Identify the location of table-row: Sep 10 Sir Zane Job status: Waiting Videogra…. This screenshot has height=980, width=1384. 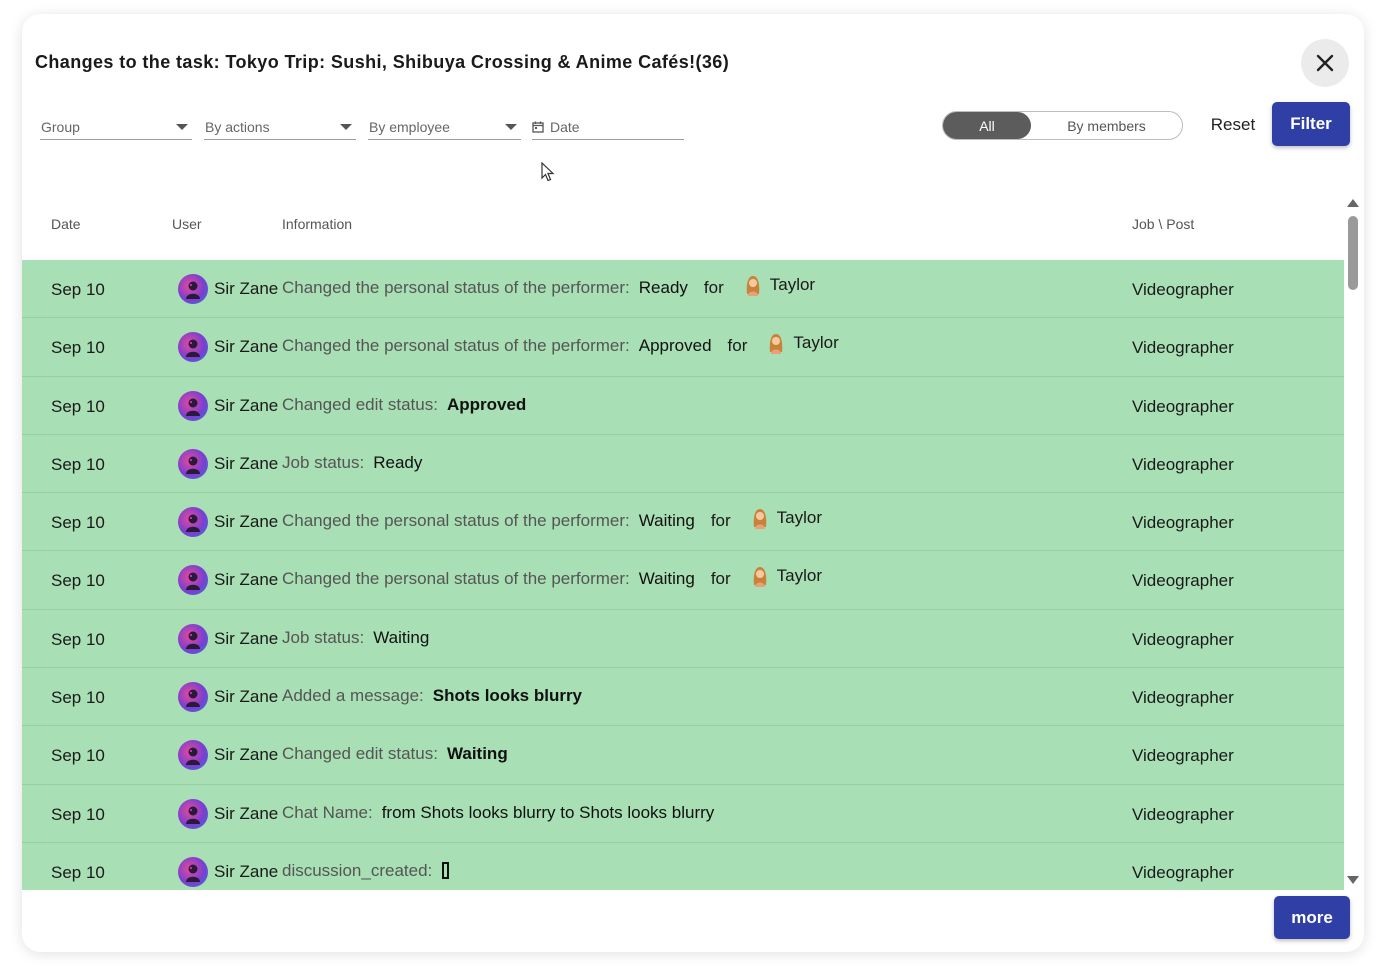
(683, 639).